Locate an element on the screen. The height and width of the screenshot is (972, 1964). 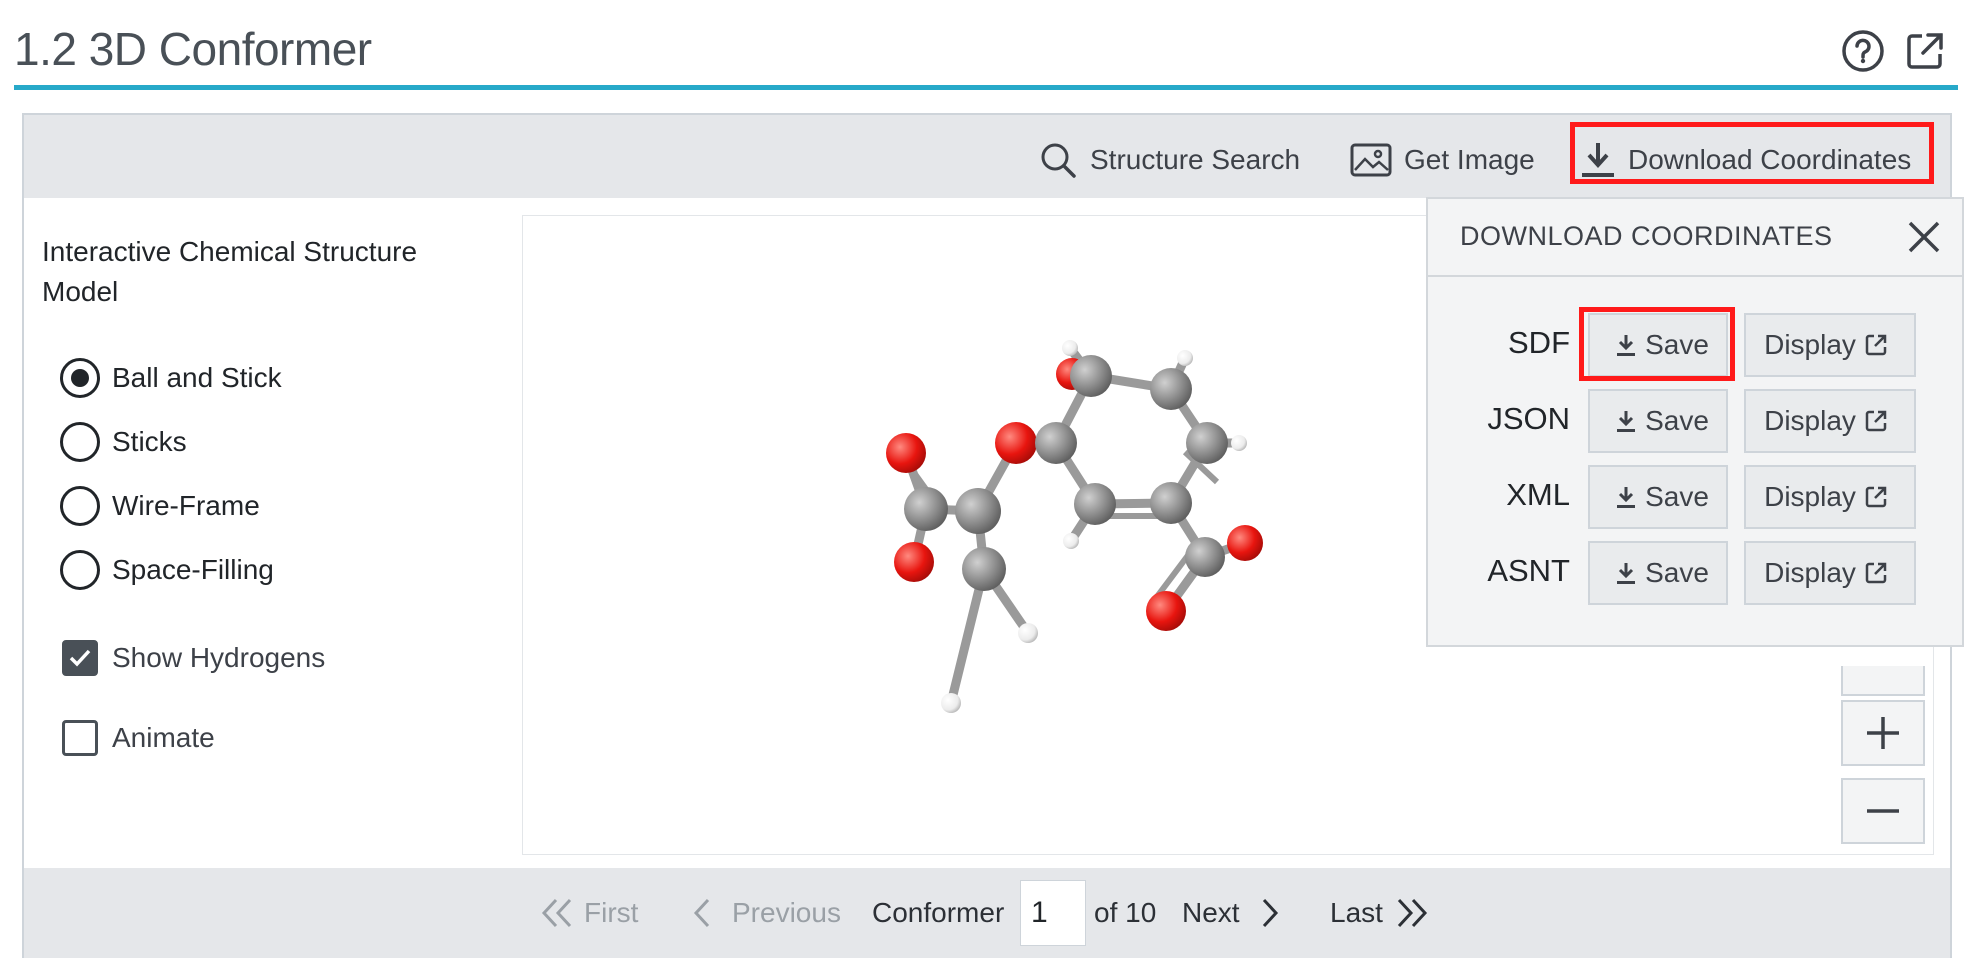
conformer-label: Conformer is located at coordinates (938, 912).